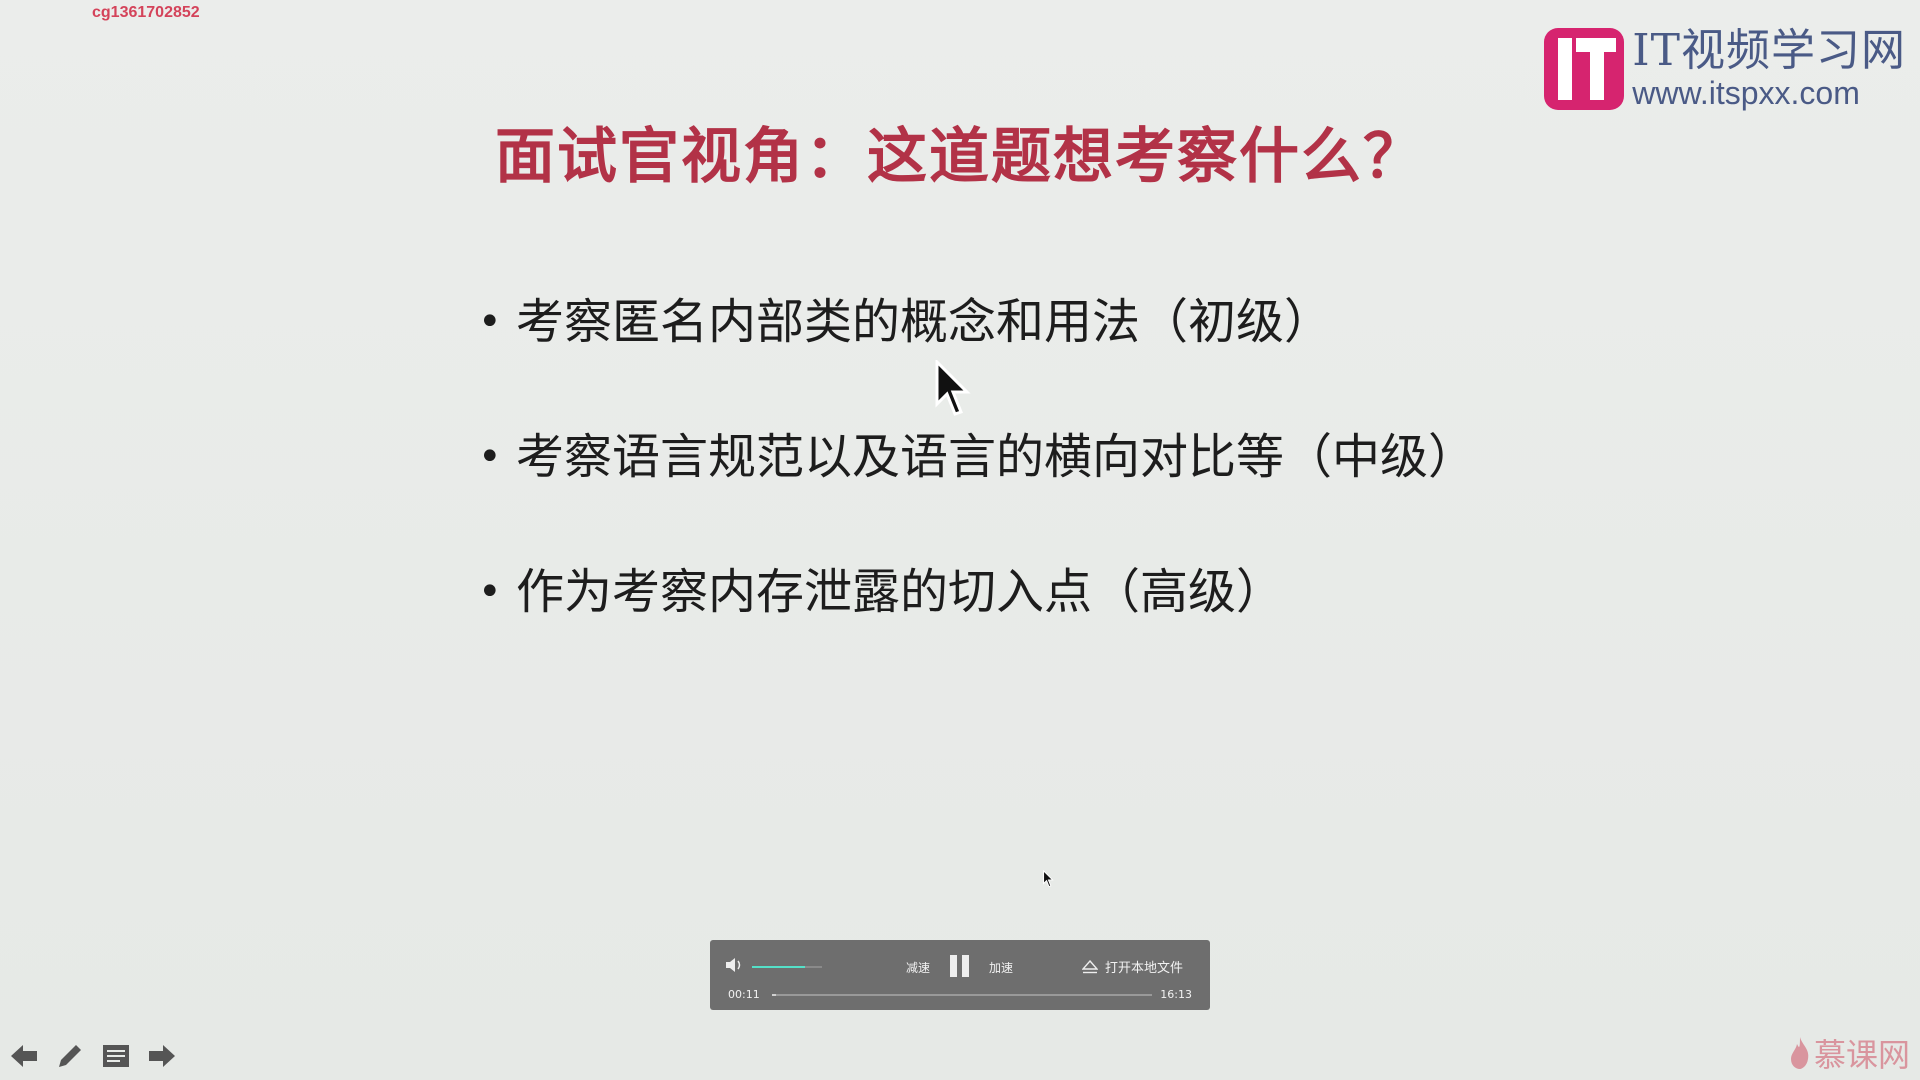  Describe the element at coordinates (734, 965) in the screenshot. I see `volume-icon` at that location.